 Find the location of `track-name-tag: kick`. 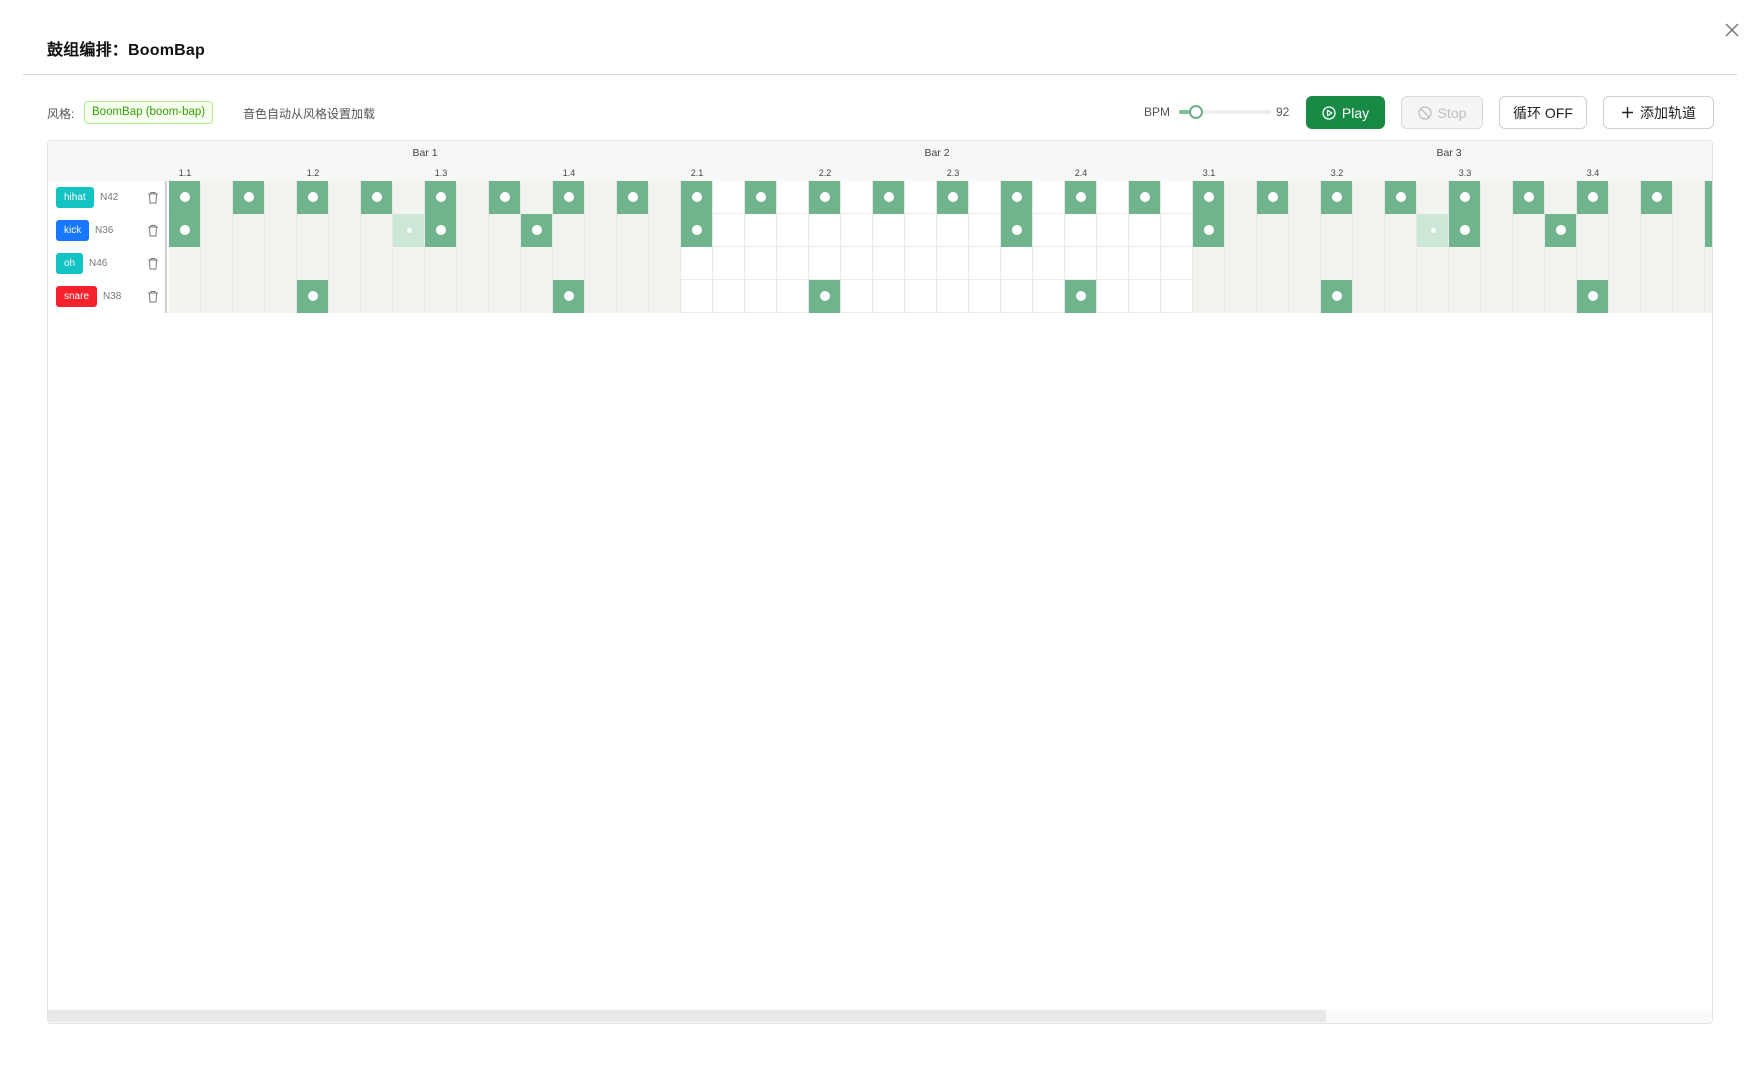

track-name-tag: kick is located at coordinates (73, 230).